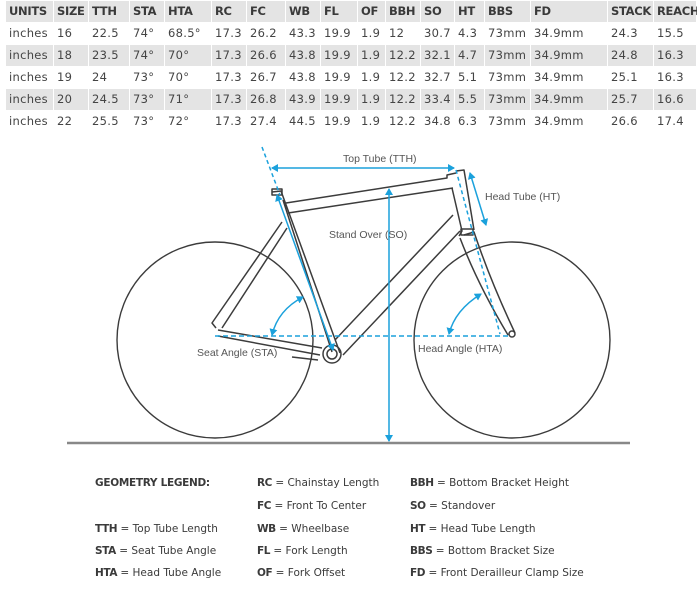  I want to click on legend-abbr: FD, so click(418, 573).